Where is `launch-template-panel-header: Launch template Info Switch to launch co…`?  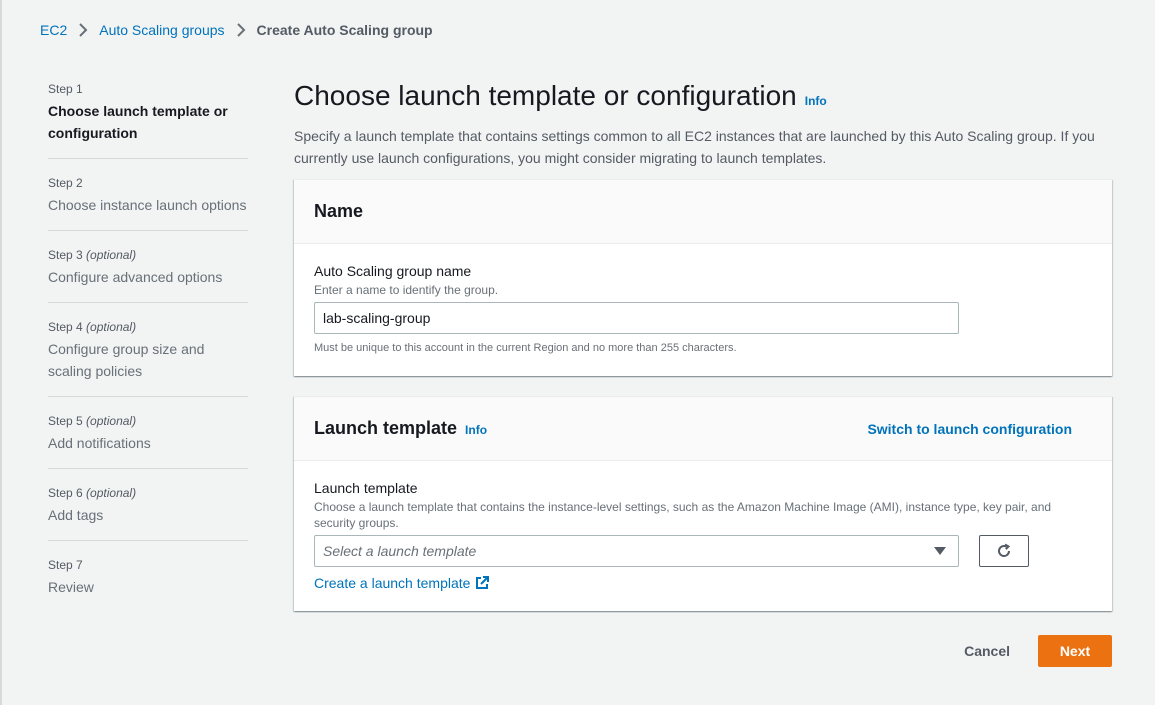 launch-template-panel-header: Launch template Info Switch to launch co… is located at coordinates (703, 429).